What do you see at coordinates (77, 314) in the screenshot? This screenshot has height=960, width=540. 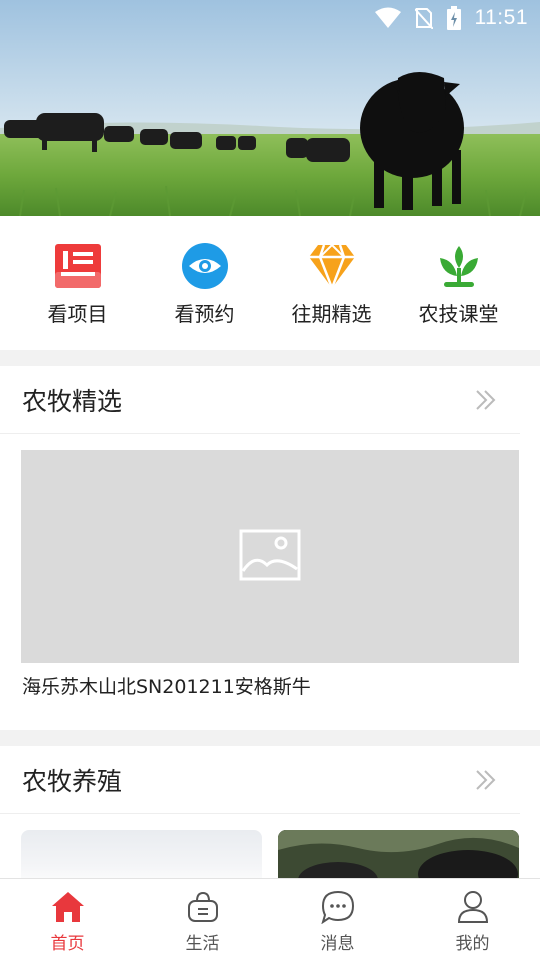 I see `quick-nav-label: 看项目` at bounding box center [77, 314].